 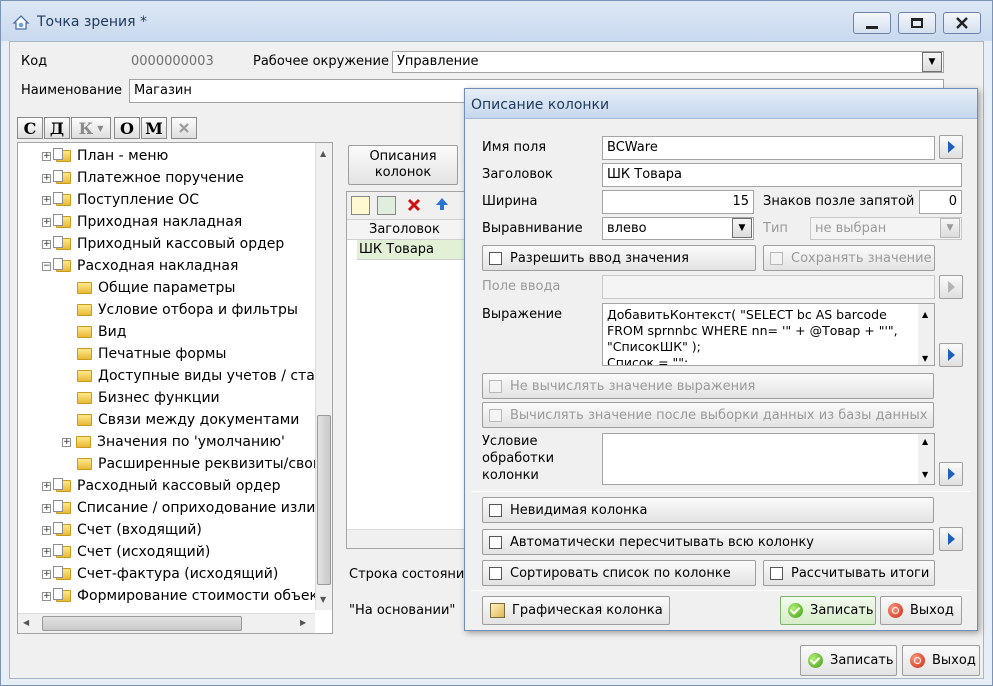 I want to click on align-dropdown-button: ▼, so click(x=742, y=228).